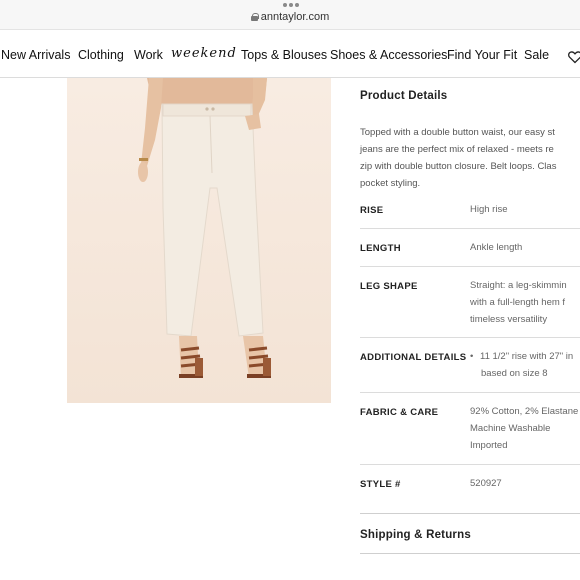 This screenshot has width=580, height=580. Describe the element at coordinates (415, 535) in the screenshot. I see `shipping-returns-heading: Shipping & Returns` at that location.